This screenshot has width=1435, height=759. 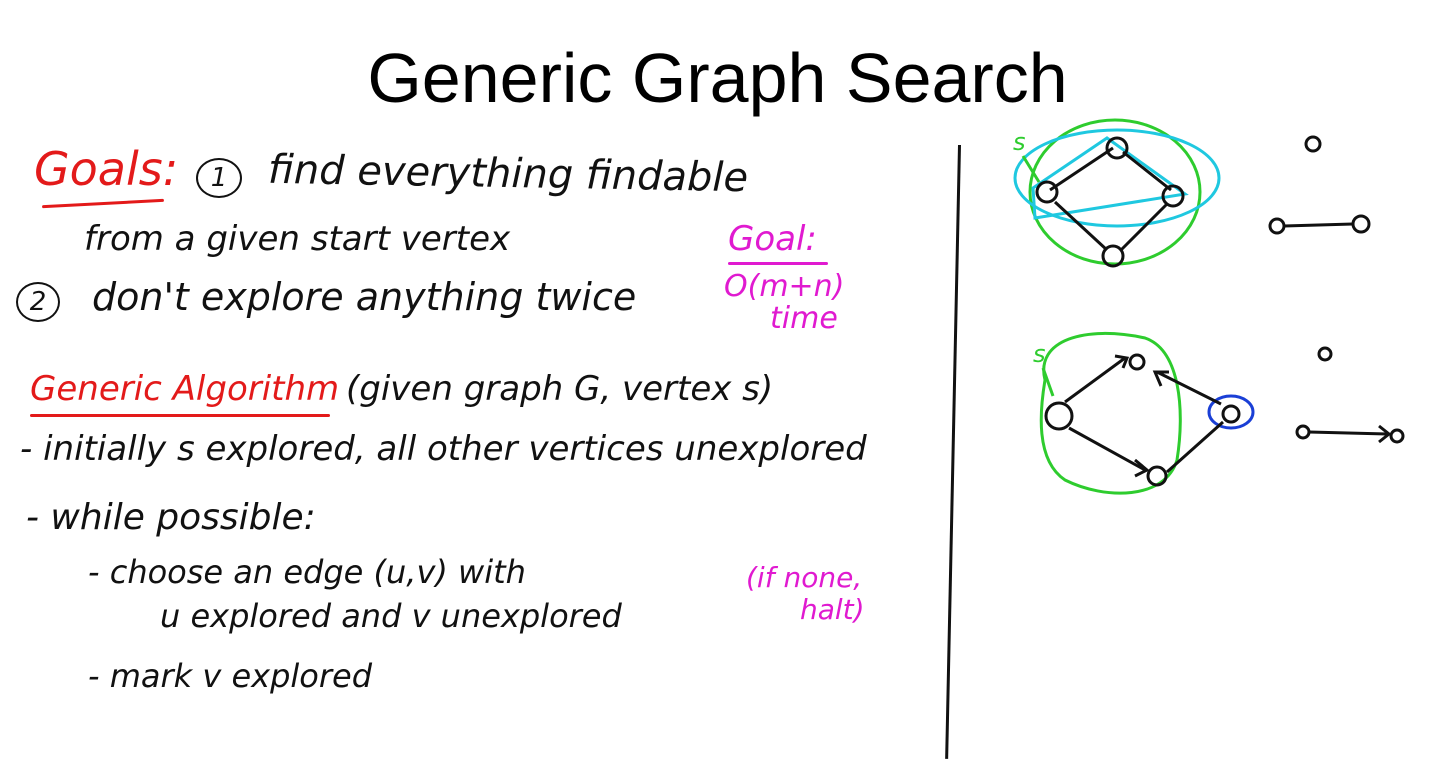 What do you see at coordinates (1325, 354) in the screenshot?
I see `bottom-isolated-vertex` at bounding box center [1325, 354].